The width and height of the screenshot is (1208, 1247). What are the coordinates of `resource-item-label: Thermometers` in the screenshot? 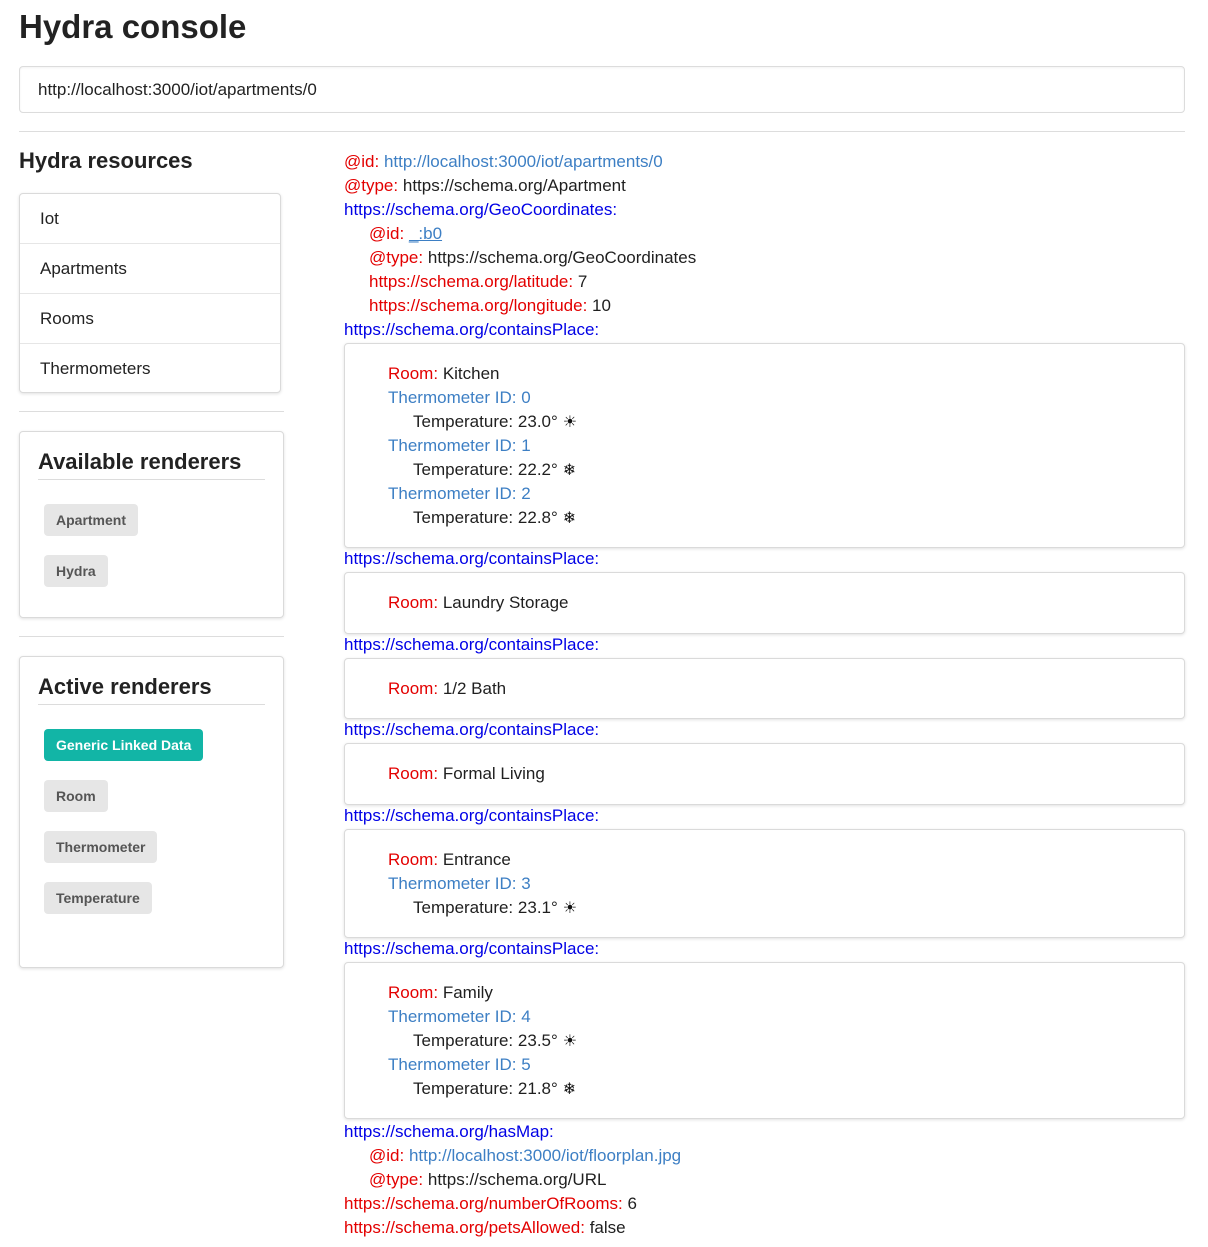 It's located at (95, 368).